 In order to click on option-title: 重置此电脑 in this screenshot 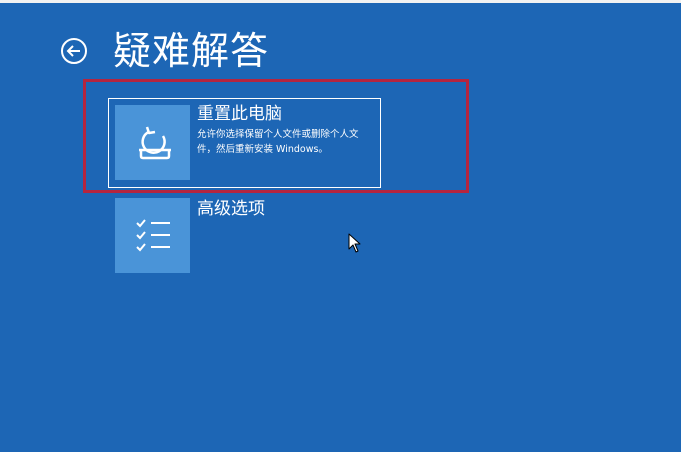, I will do `click(239, 114)`.